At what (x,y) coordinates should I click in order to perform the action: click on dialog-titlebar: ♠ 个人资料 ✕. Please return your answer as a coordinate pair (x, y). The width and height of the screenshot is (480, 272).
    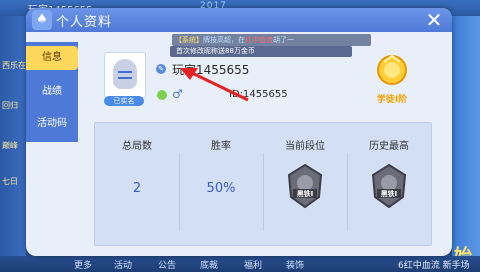
    Looking at the image, I should click on (239, 20).